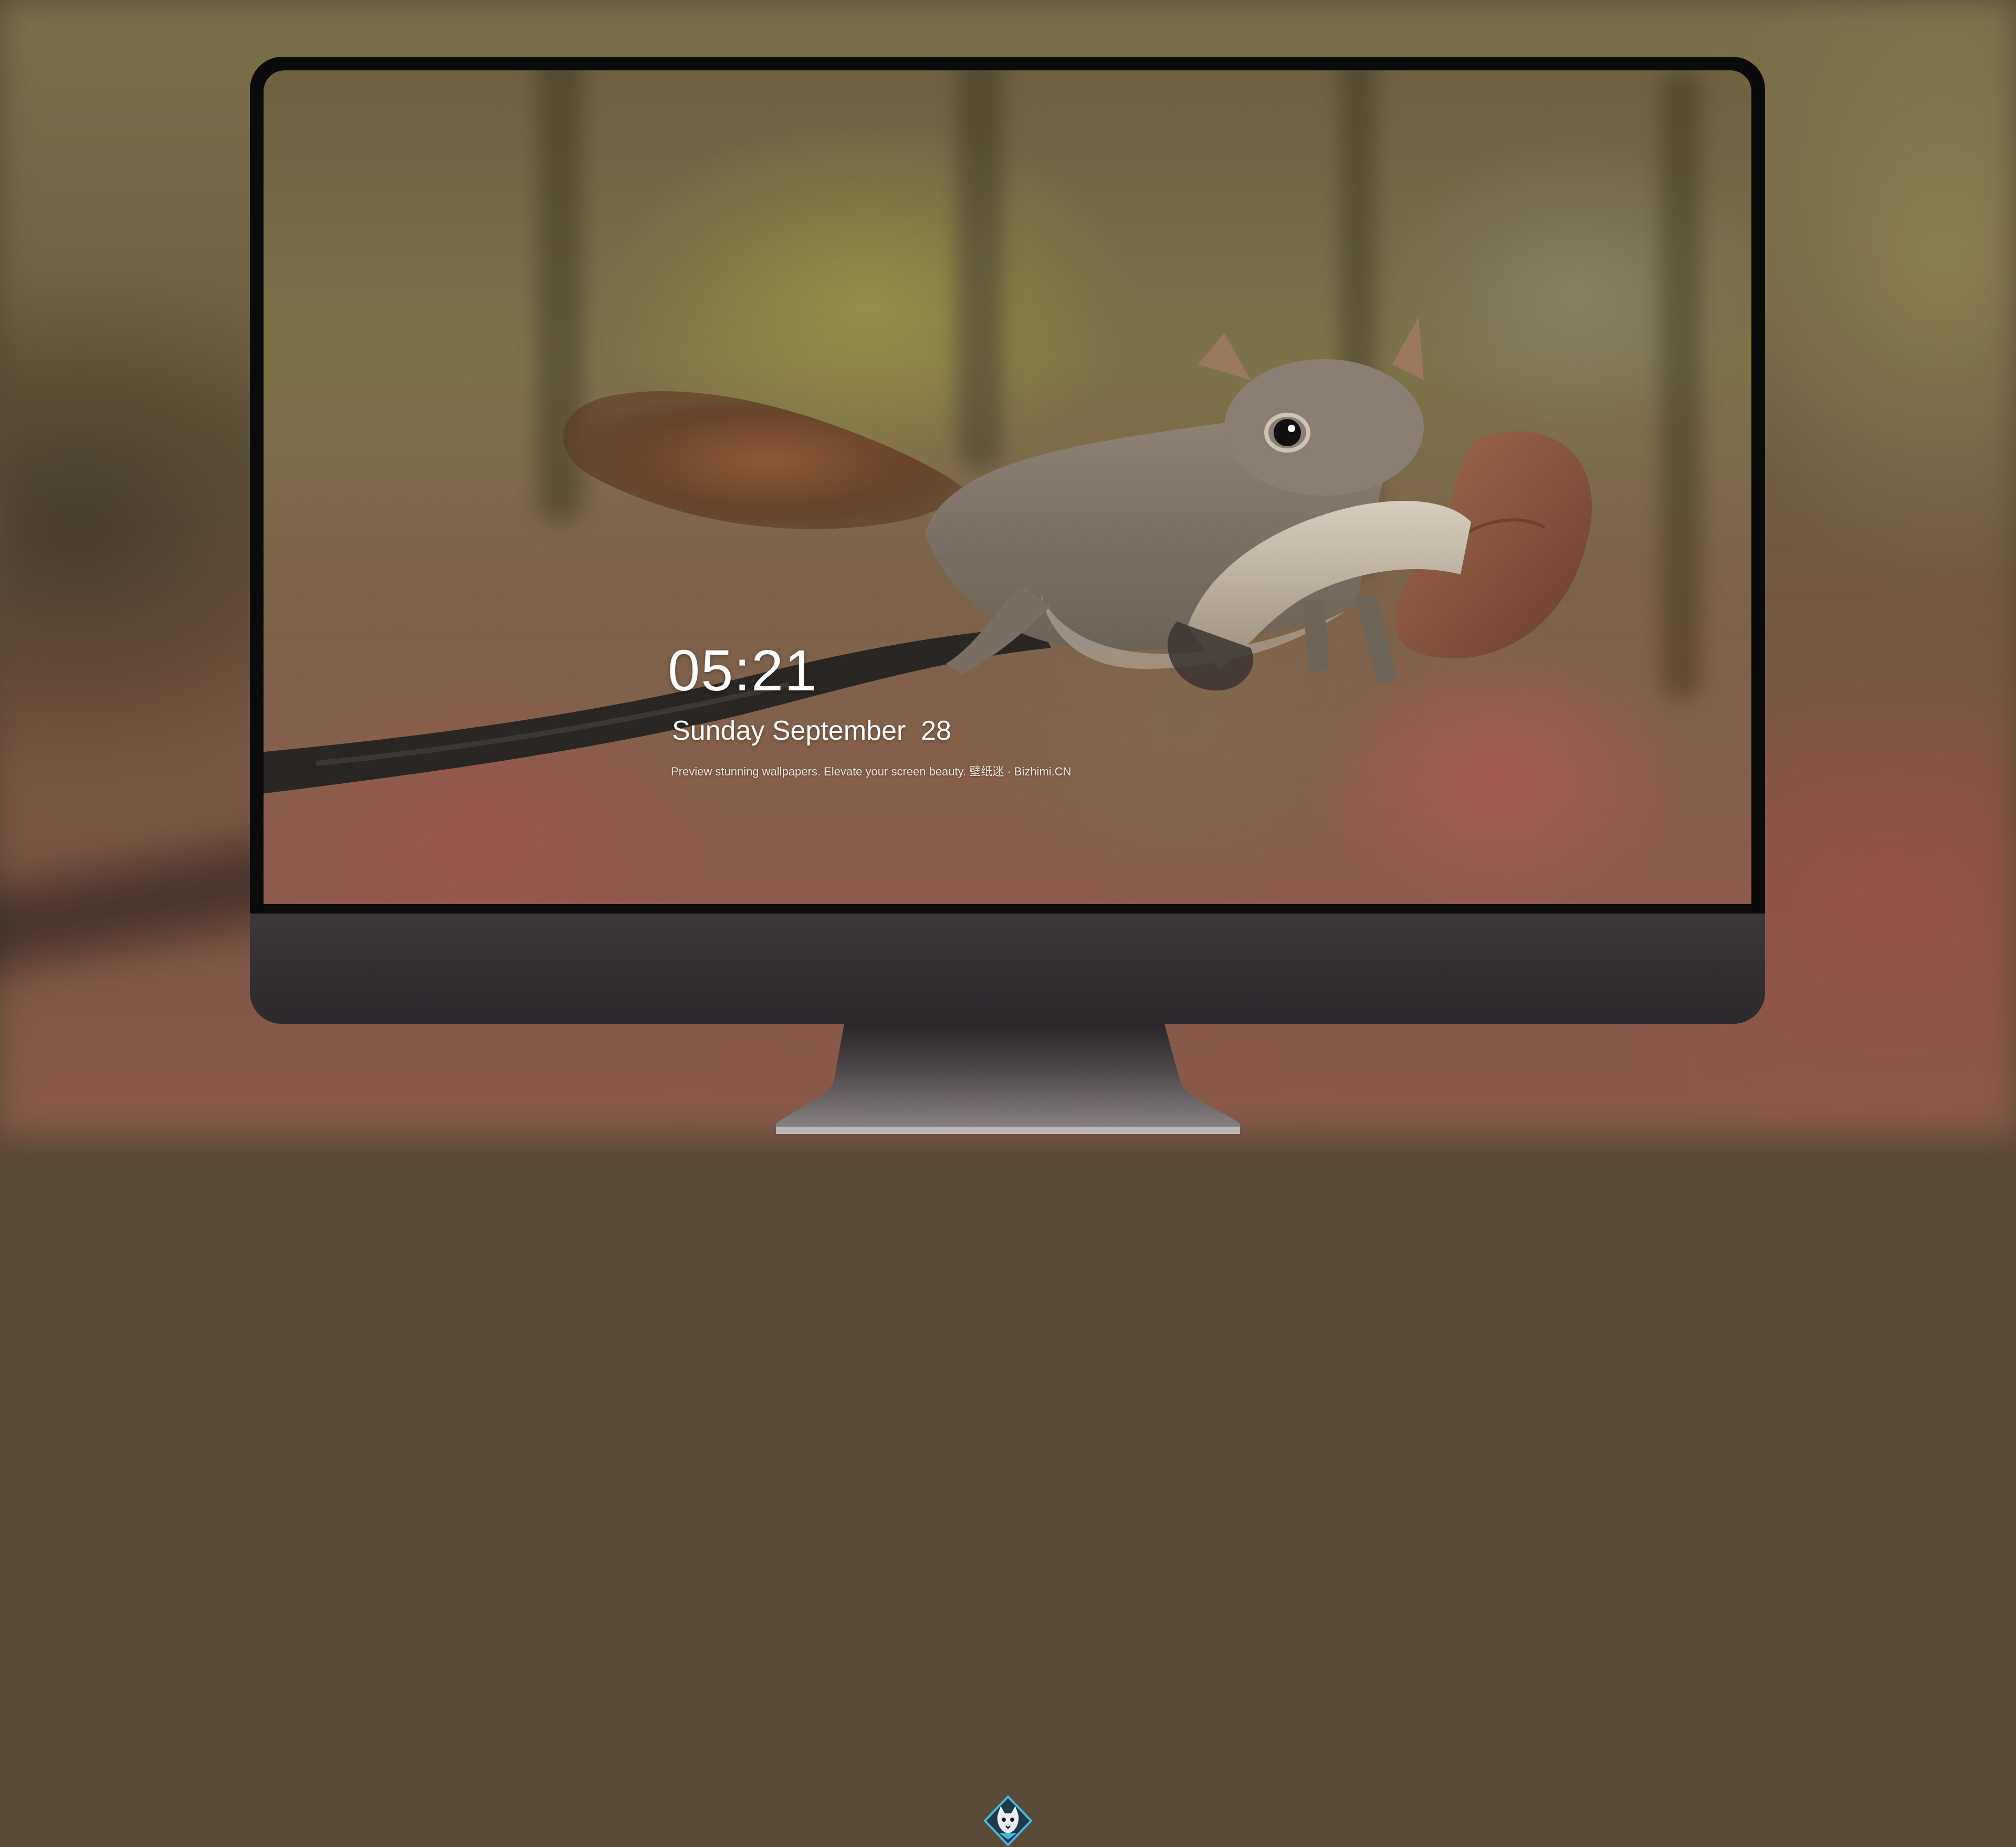  I want to click on lockscreen-clock: 05:21, so click(743, 670).